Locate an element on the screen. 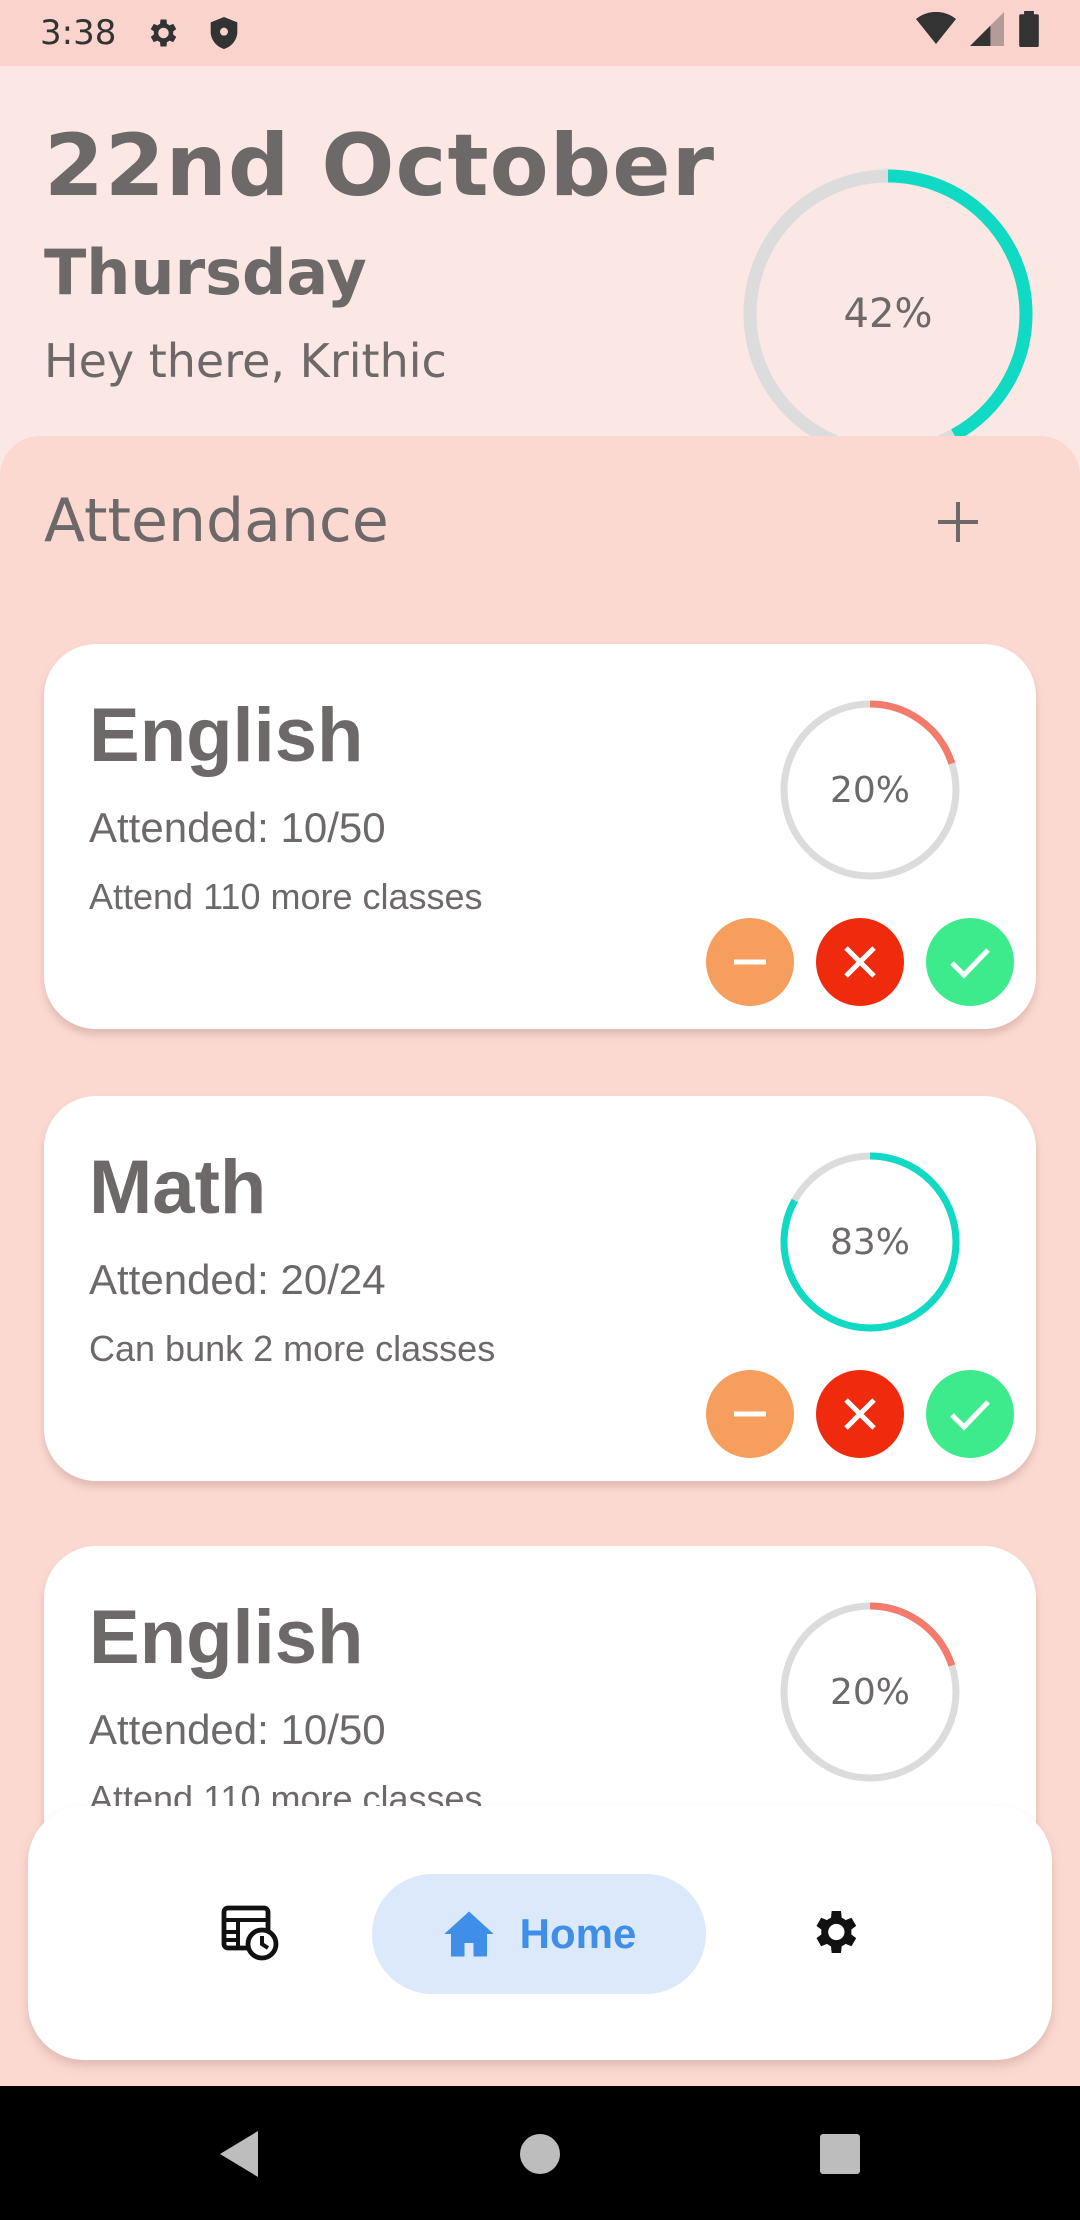 This screenshot has height=2220, width=1080. back-button is located at coordinates (240, 2154).